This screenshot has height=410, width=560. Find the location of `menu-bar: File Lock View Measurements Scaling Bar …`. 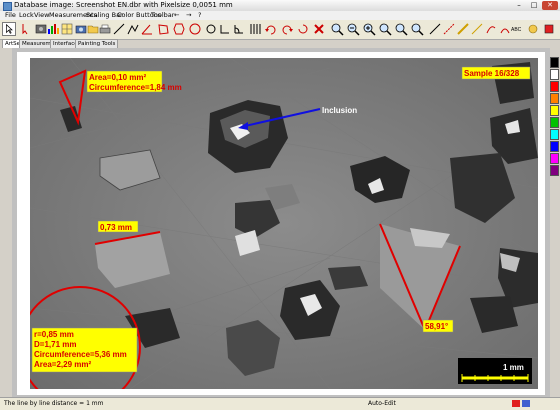

menu-bar: File Lock View Measurements Scaling Bar … is located at coordinates (280, 15).